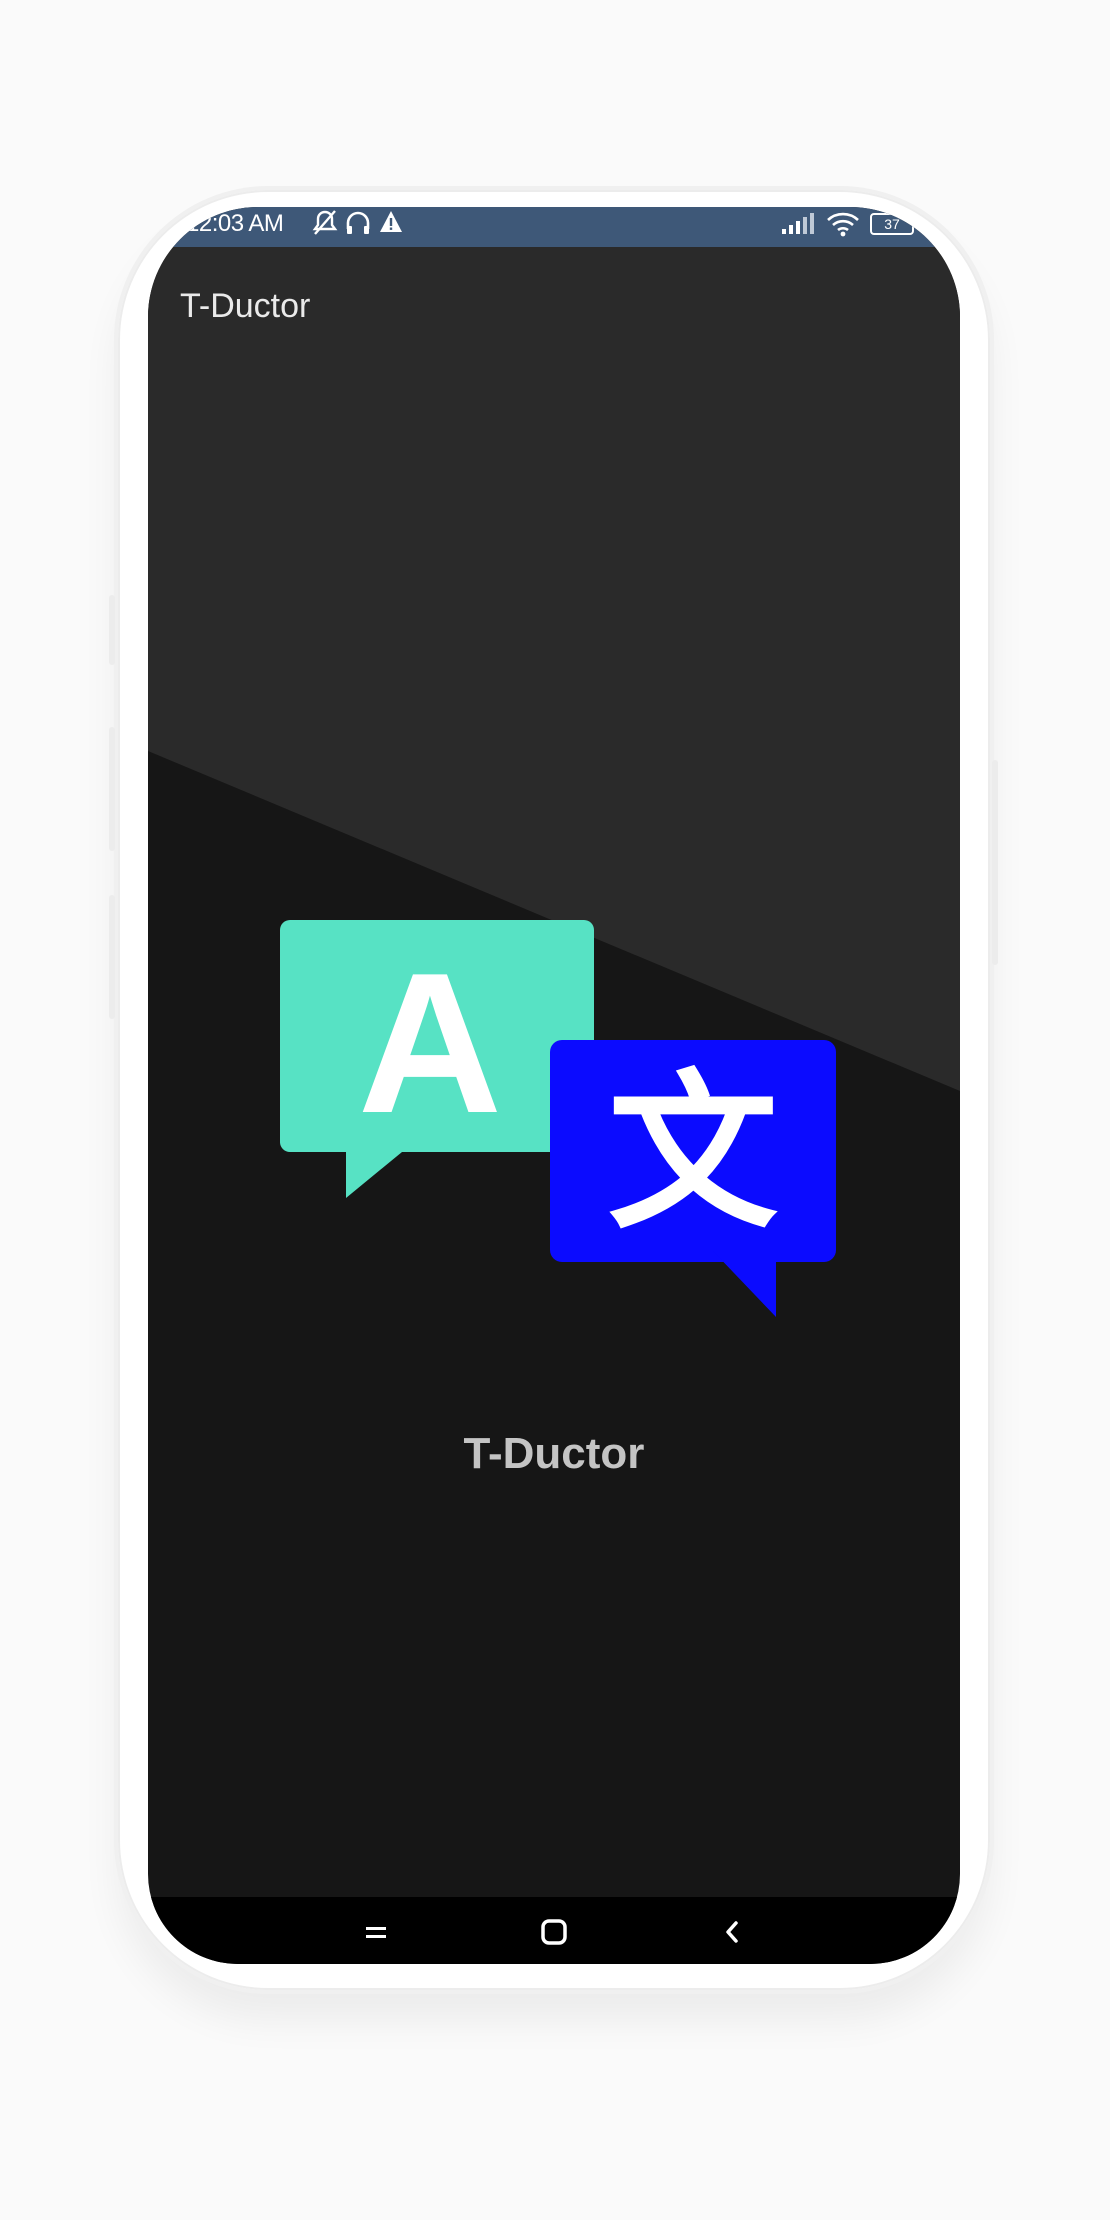 The height and width of the screenshot is (2220, 1110). What do you see at coordinates (112, 957) in the screenshot?
I see `volume-down-key` at bounding box center [112, 957].